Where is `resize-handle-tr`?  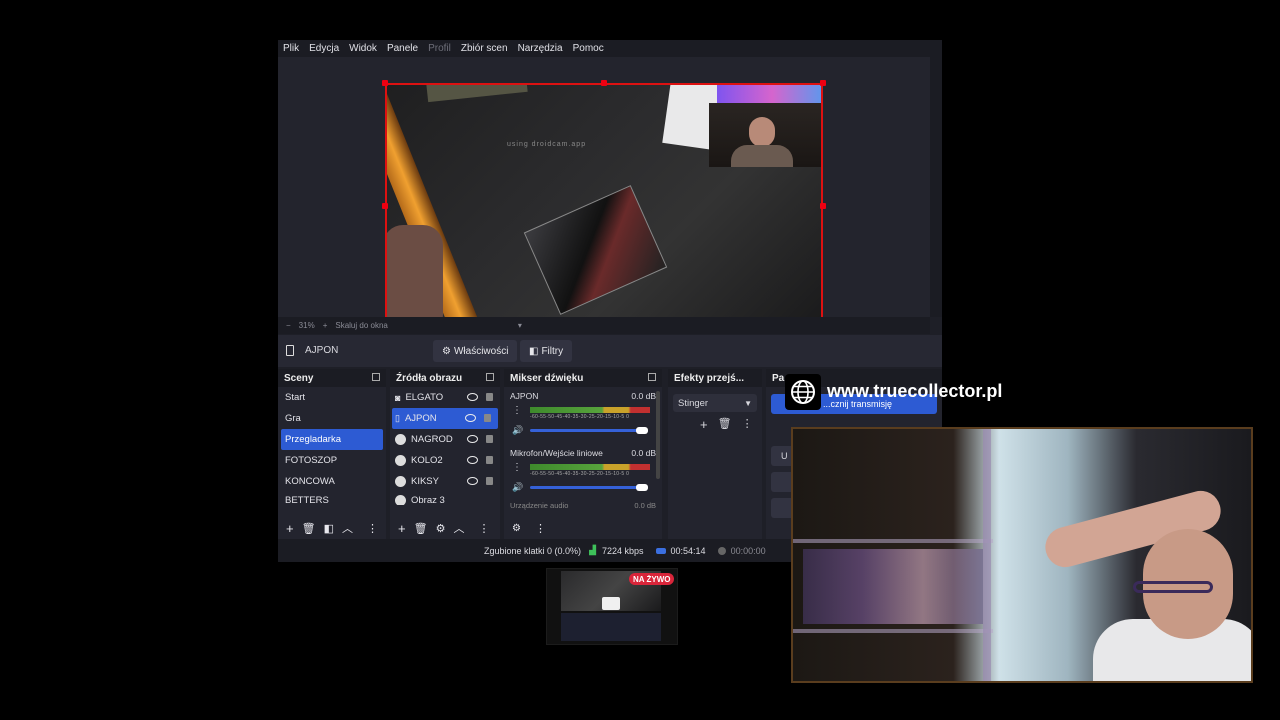 resize-handle-tr is located at coordinates (823, 83).